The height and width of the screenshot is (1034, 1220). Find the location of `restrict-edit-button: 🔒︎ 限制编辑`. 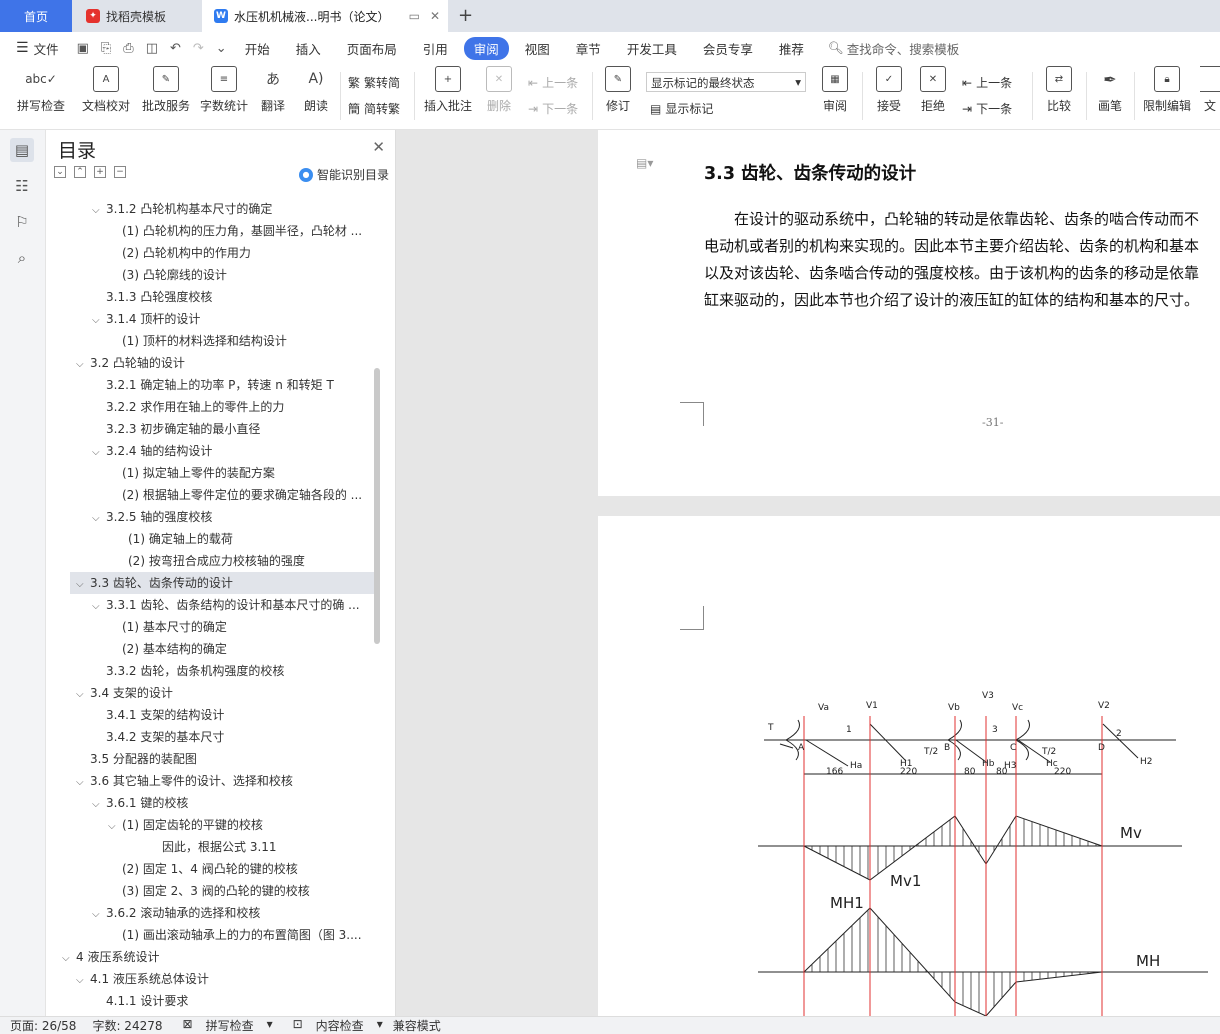

restrict-edit-button: 🔒︎ 限制编辑 is located at coordinates (1167, 95).